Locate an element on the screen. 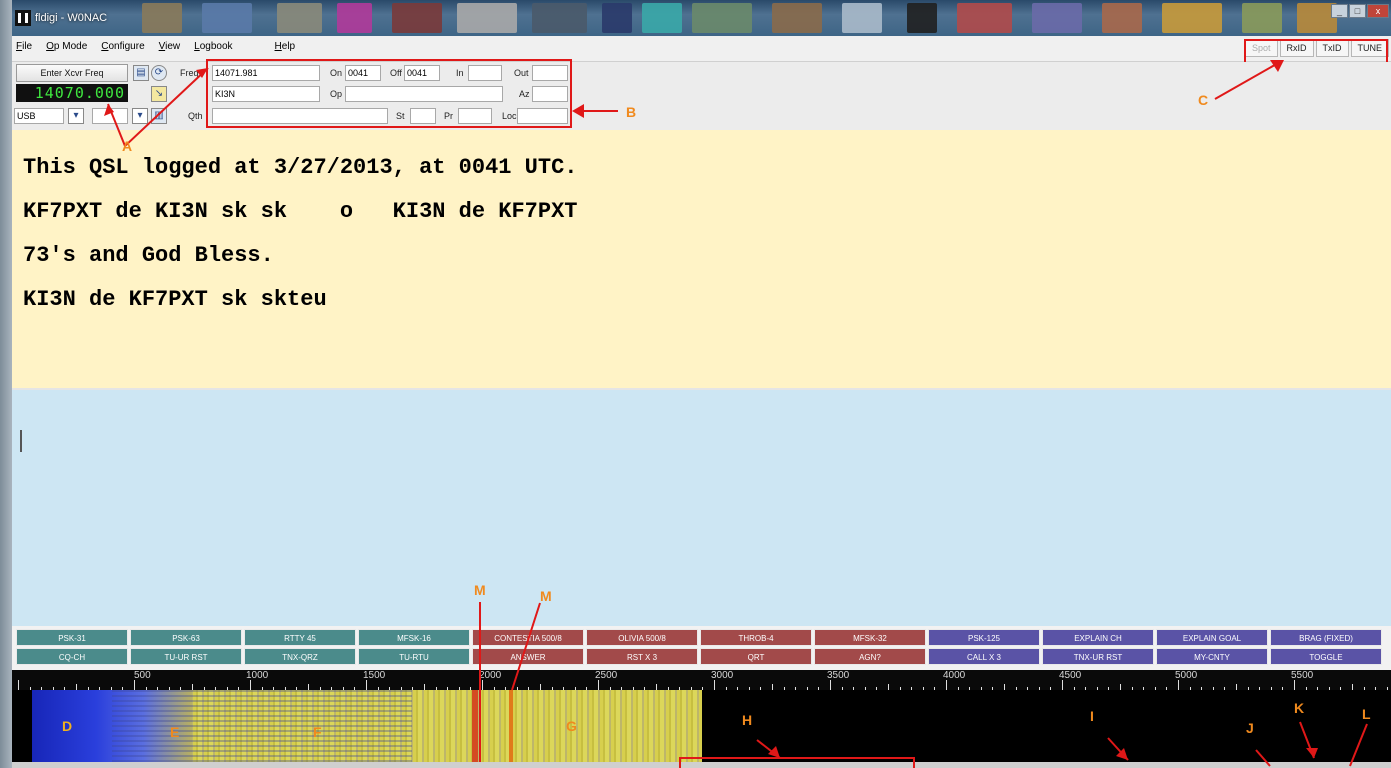 This screenshot has height=768, width=1391. annotation-label-j: J is located at coordinates (1250, 728).